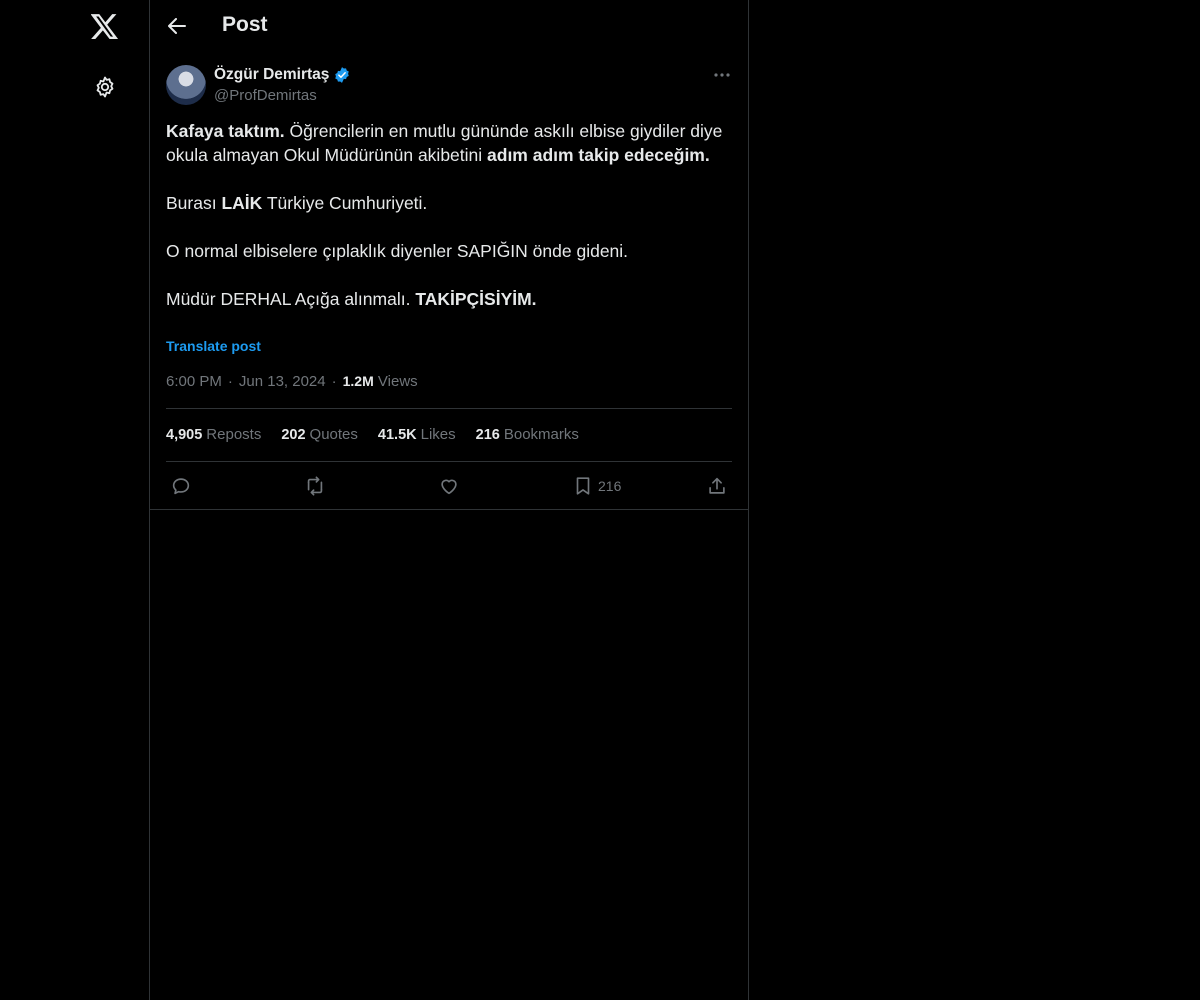  I want to click on repost-icon, so click(315, 486).